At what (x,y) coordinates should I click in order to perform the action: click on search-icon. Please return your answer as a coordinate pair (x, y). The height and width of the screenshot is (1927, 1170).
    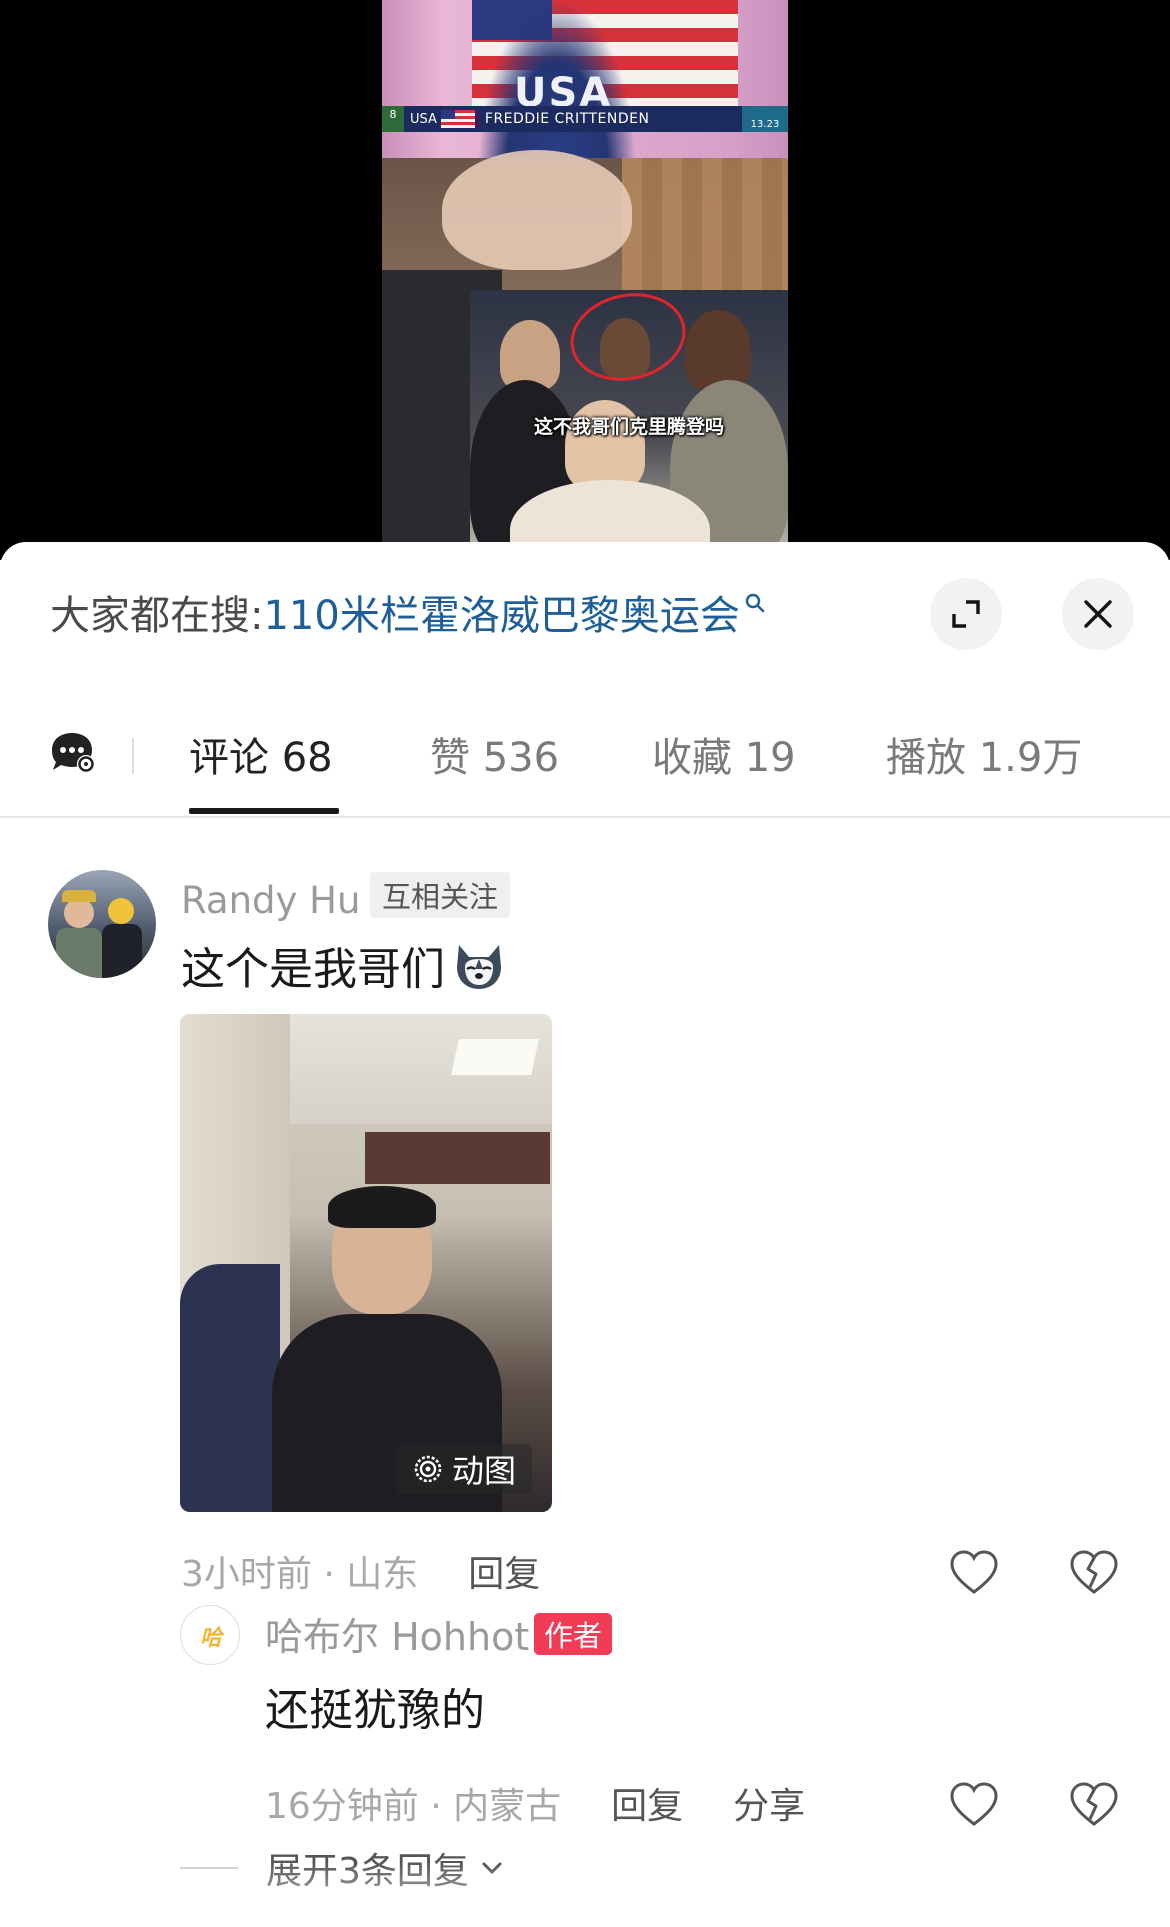
    Looking at the image, I should click on (755, 603).